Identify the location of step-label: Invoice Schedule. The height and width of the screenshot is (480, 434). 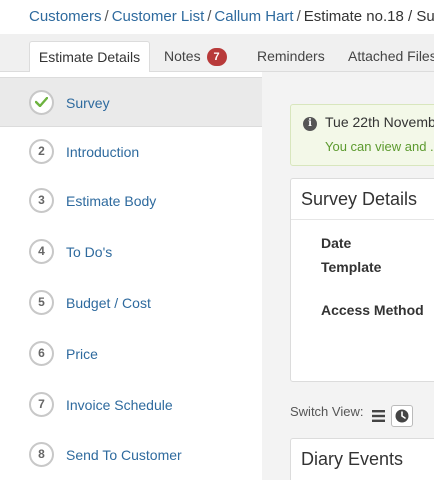
(119, 405).